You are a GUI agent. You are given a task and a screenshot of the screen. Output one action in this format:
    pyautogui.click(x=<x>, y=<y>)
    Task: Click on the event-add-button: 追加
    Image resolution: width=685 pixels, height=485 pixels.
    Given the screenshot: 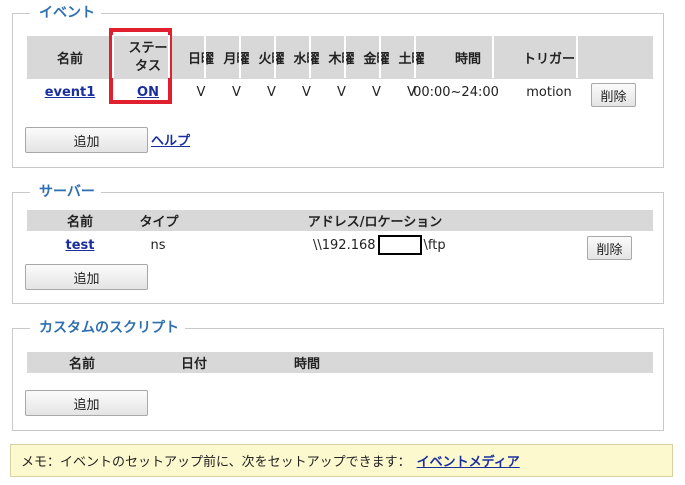 What is the action you would take?
    pyautogui.click(x=86, y=140)
    